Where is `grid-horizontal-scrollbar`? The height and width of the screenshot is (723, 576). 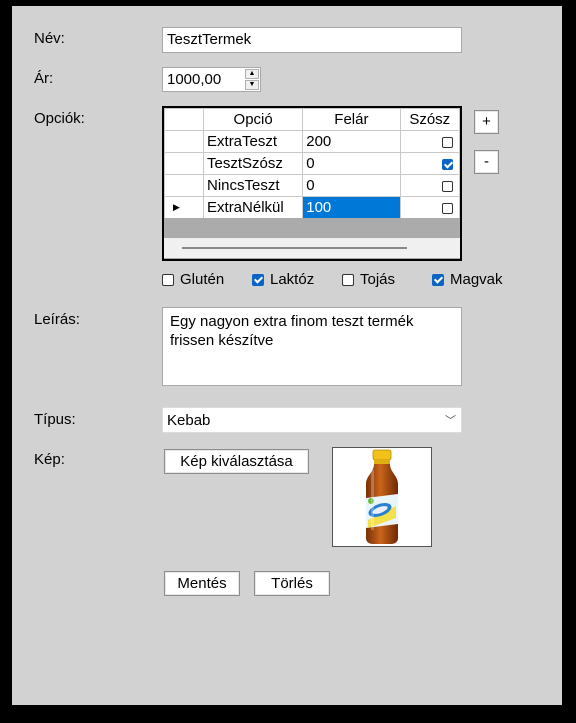
grid-horizontal-scrollbar is located at coordinates (312, 248).